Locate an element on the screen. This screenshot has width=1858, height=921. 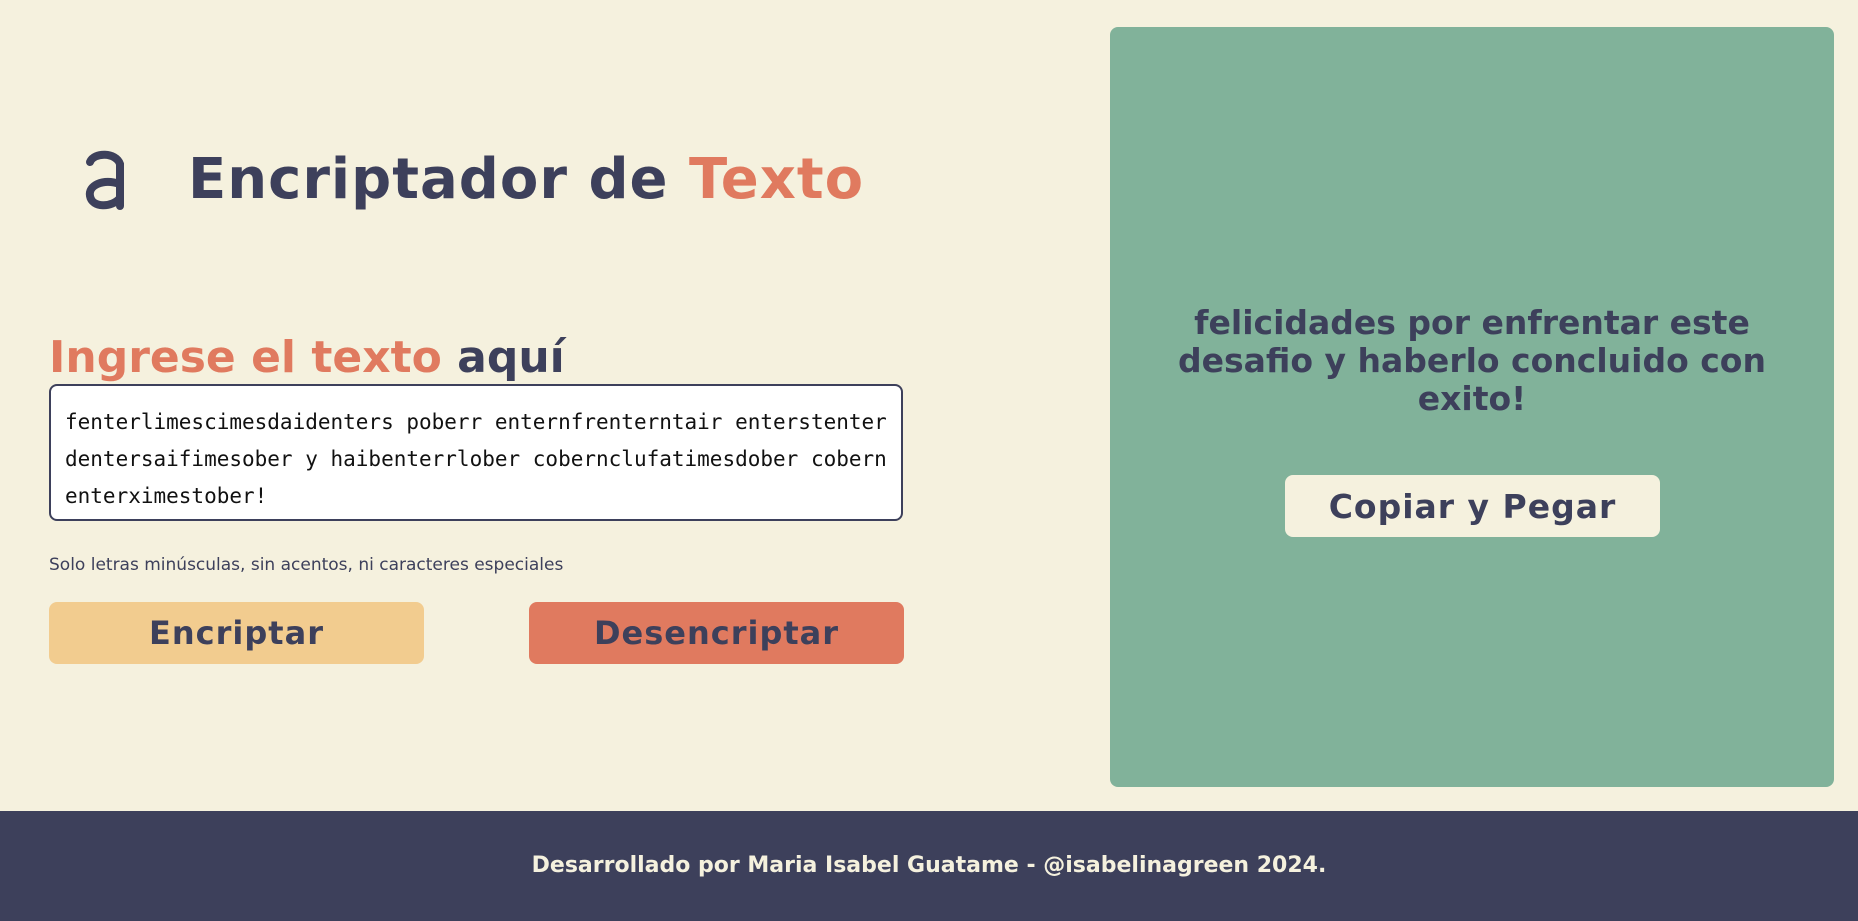
input-heading: Ingrese el texto aquí is located at coordinates (307, 358).